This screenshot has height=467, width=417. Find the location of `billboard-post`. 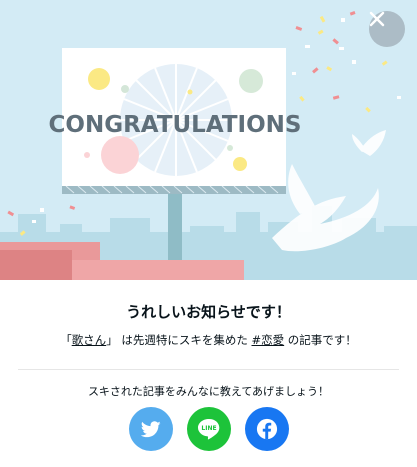

billboard-post is located at coordinates (175, 226).